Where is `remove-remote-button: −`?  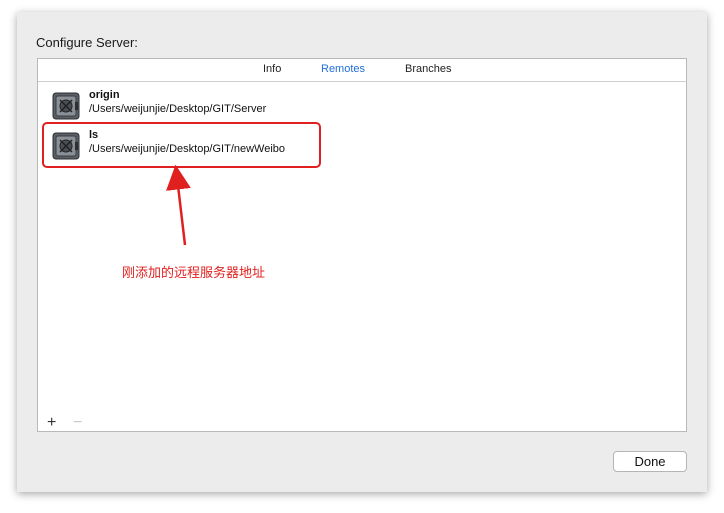 remove-remote-button: − is located at coordinates (77, 423).